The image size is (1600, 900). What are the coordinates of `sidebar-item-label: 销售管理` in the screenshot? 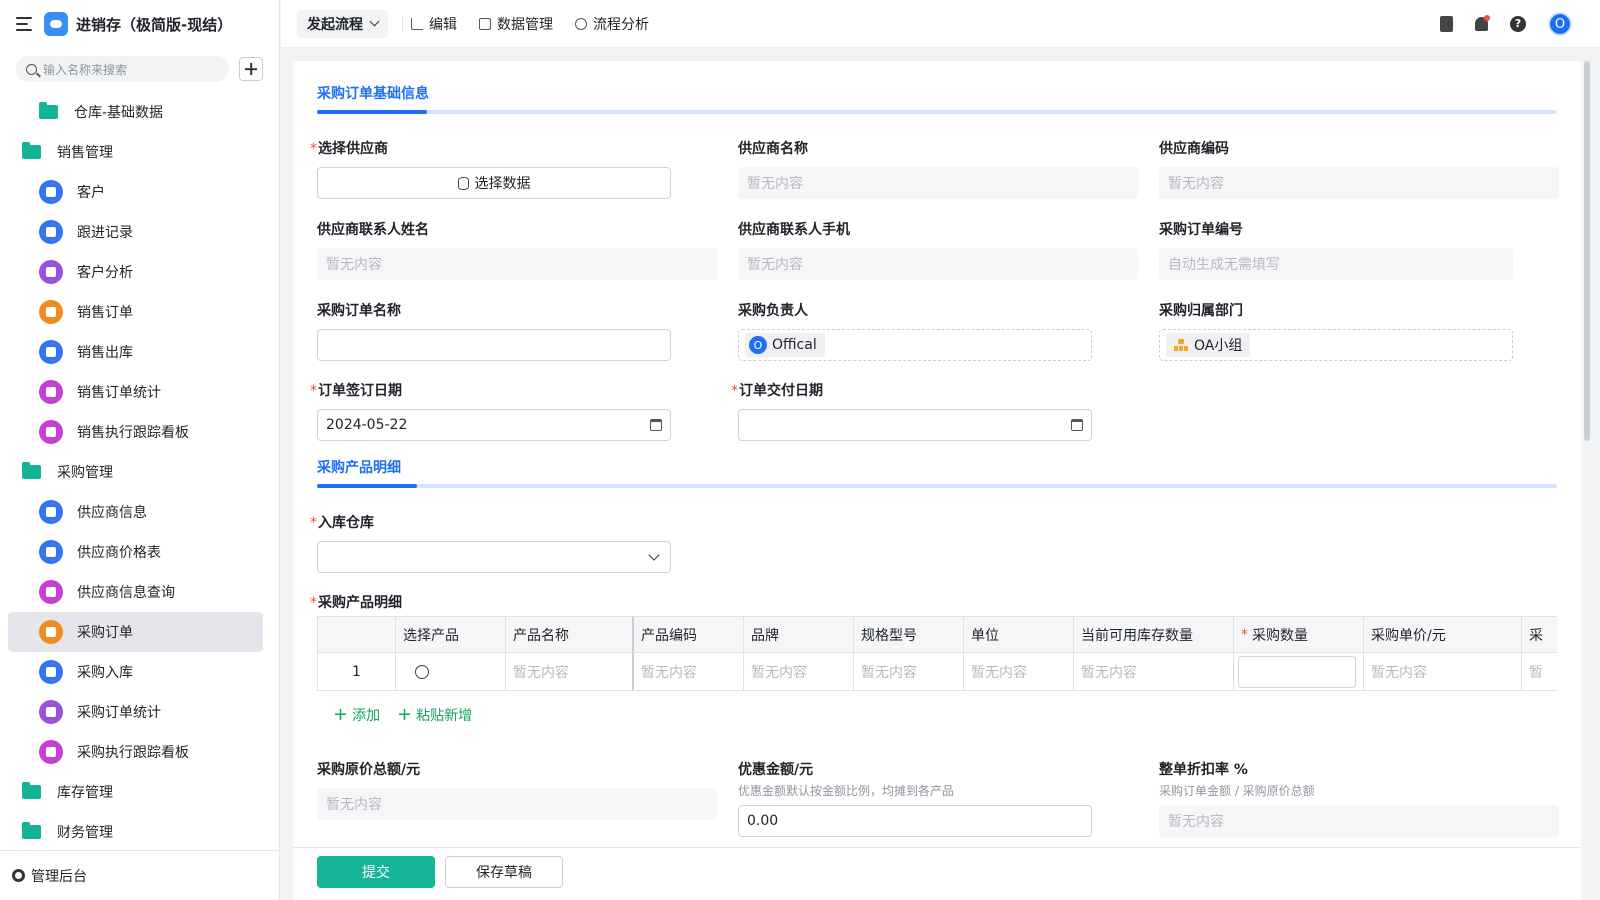 It's located at (85, 153).